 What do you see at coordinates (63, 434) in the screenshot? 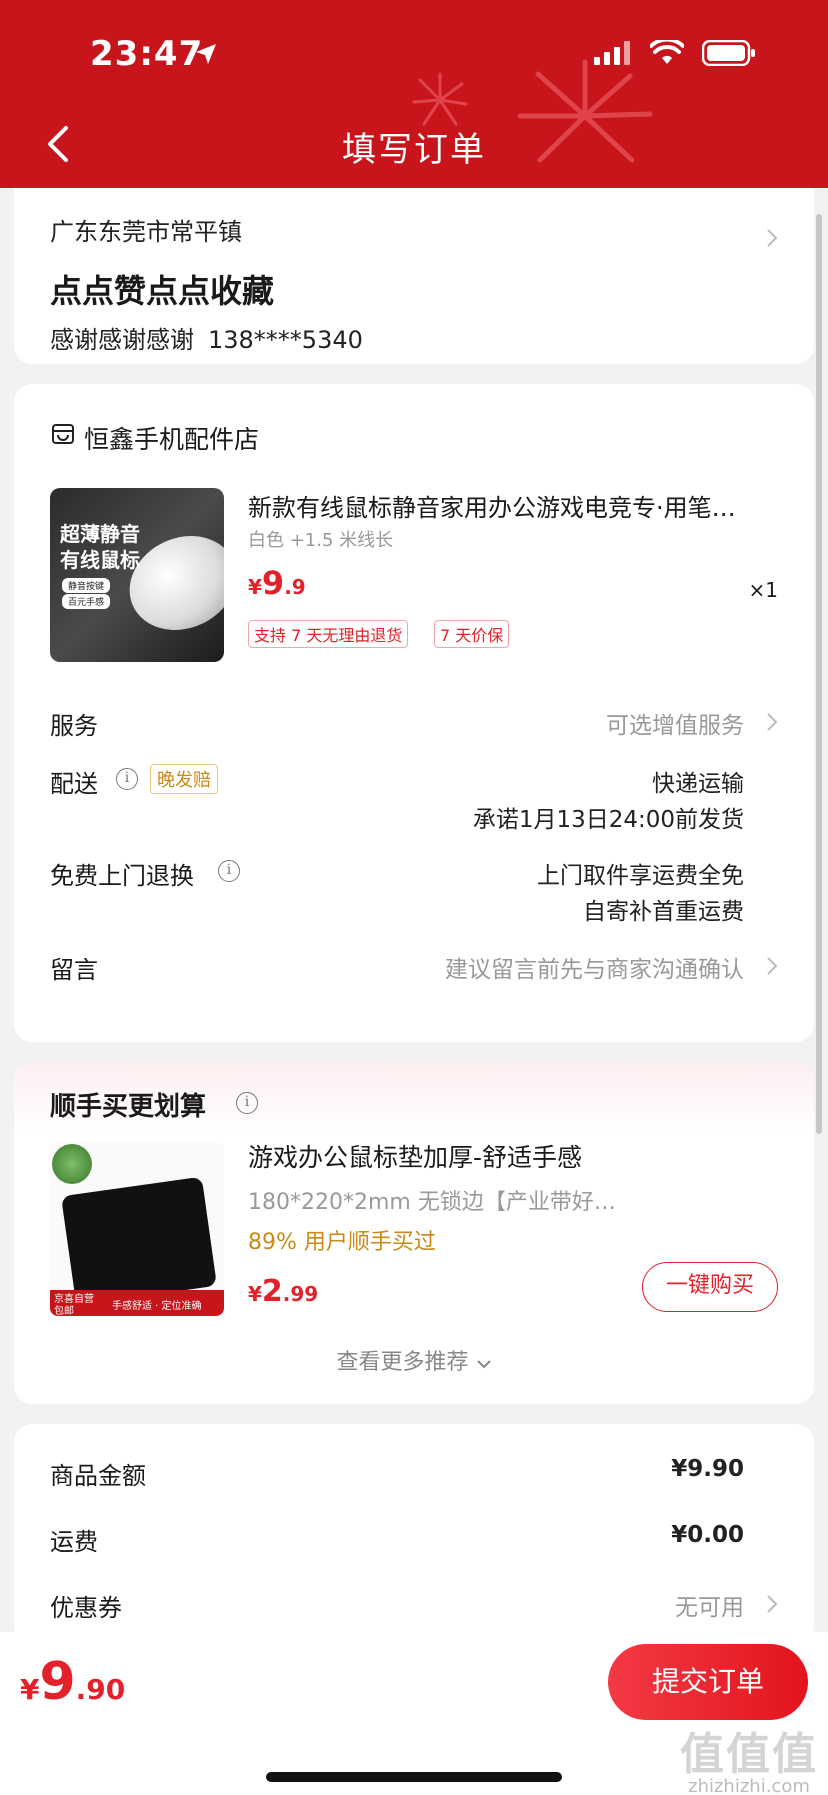
I see `store-icon` at bounding box center [63, 434].